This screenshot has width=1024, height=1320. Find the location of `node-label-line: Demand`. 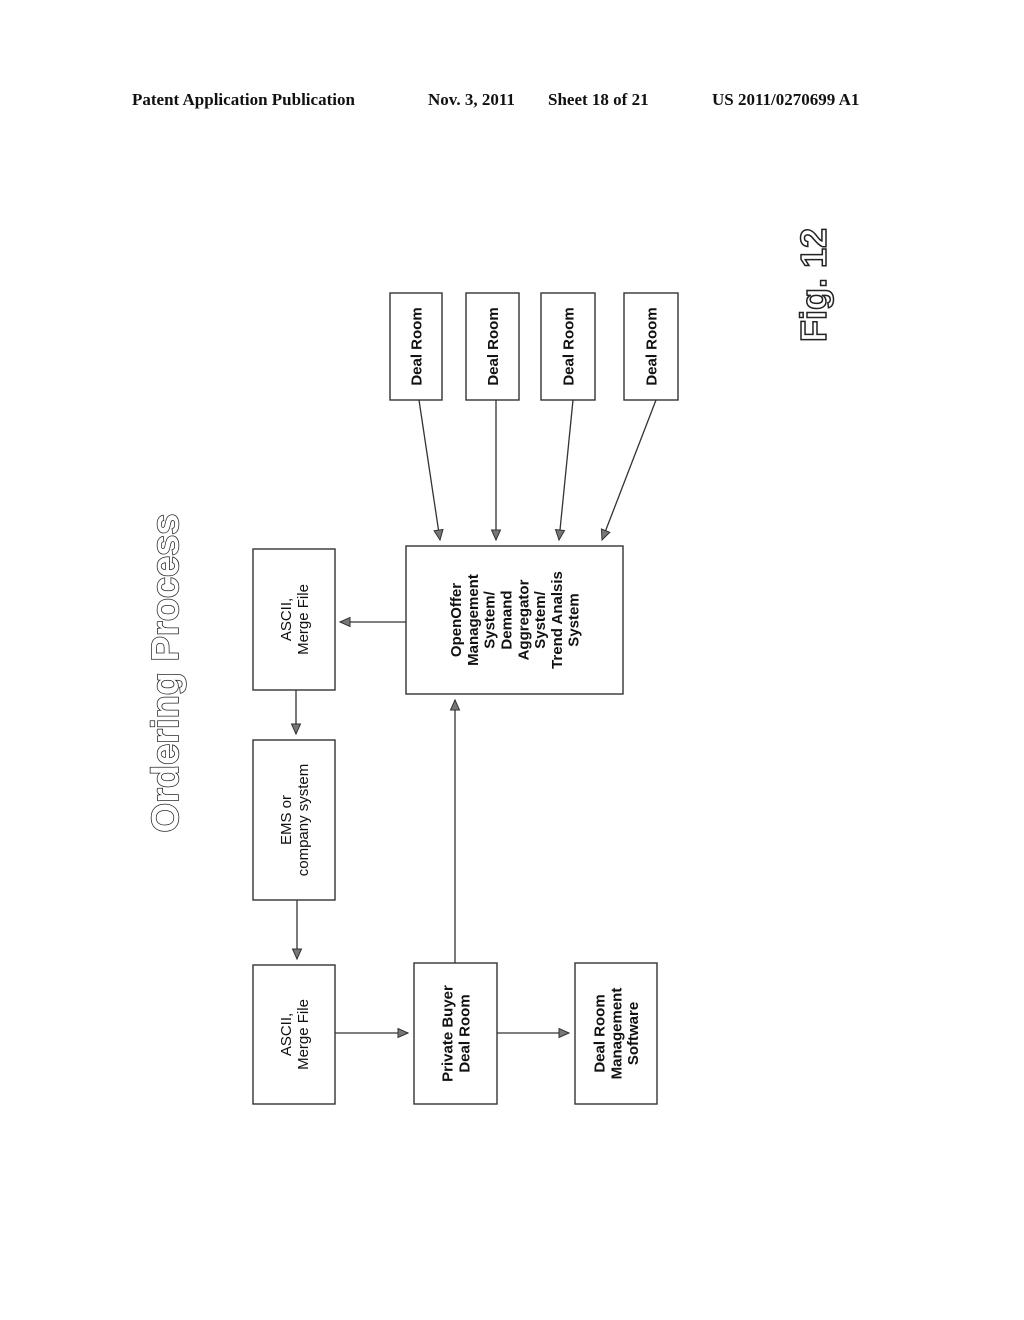

node-label-line: Demand is located at coordinates (507, 619).